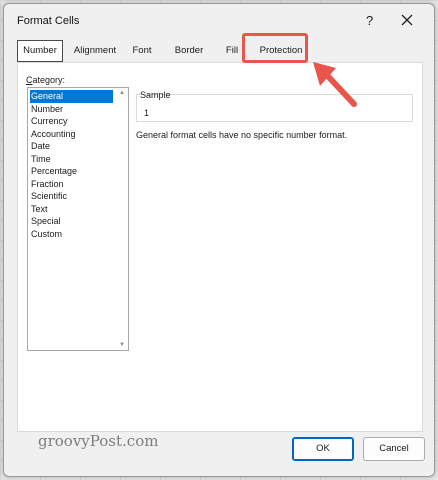 This screenshot has height=480, width=438. Describe the element at coordinates (98, 441) in the screenshot. I see `watermark-logo: groovyPost.com` at that location.